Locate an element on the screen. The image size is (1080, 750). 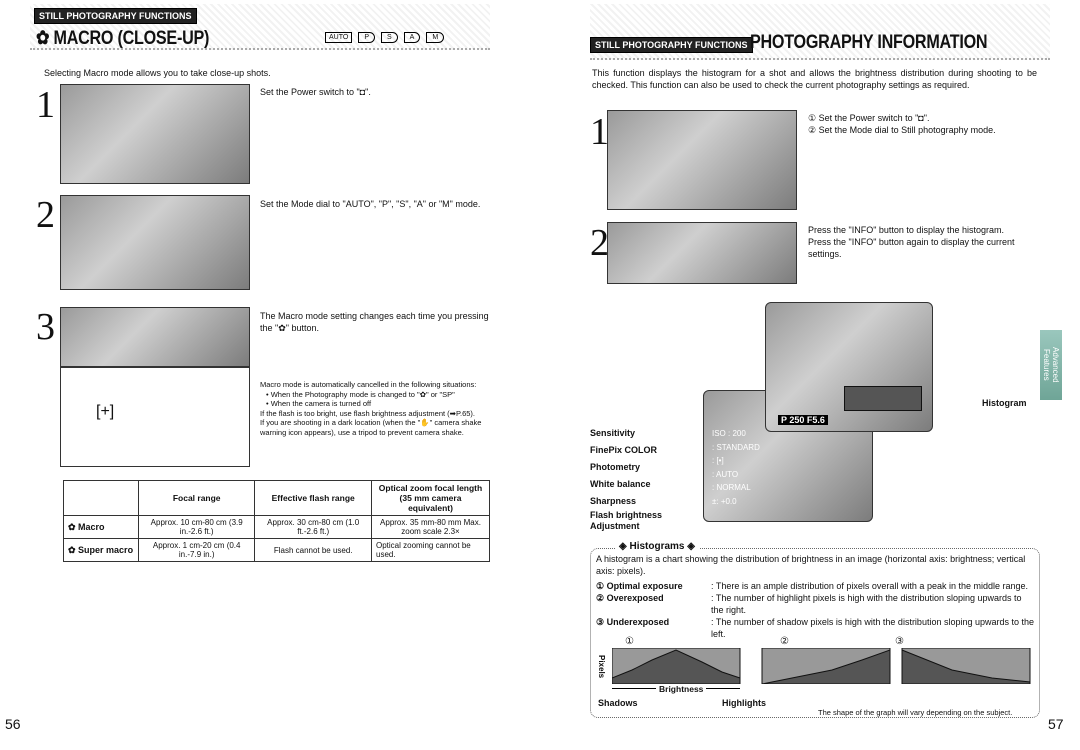
marker: ③ is located at coordinates (899, 641).